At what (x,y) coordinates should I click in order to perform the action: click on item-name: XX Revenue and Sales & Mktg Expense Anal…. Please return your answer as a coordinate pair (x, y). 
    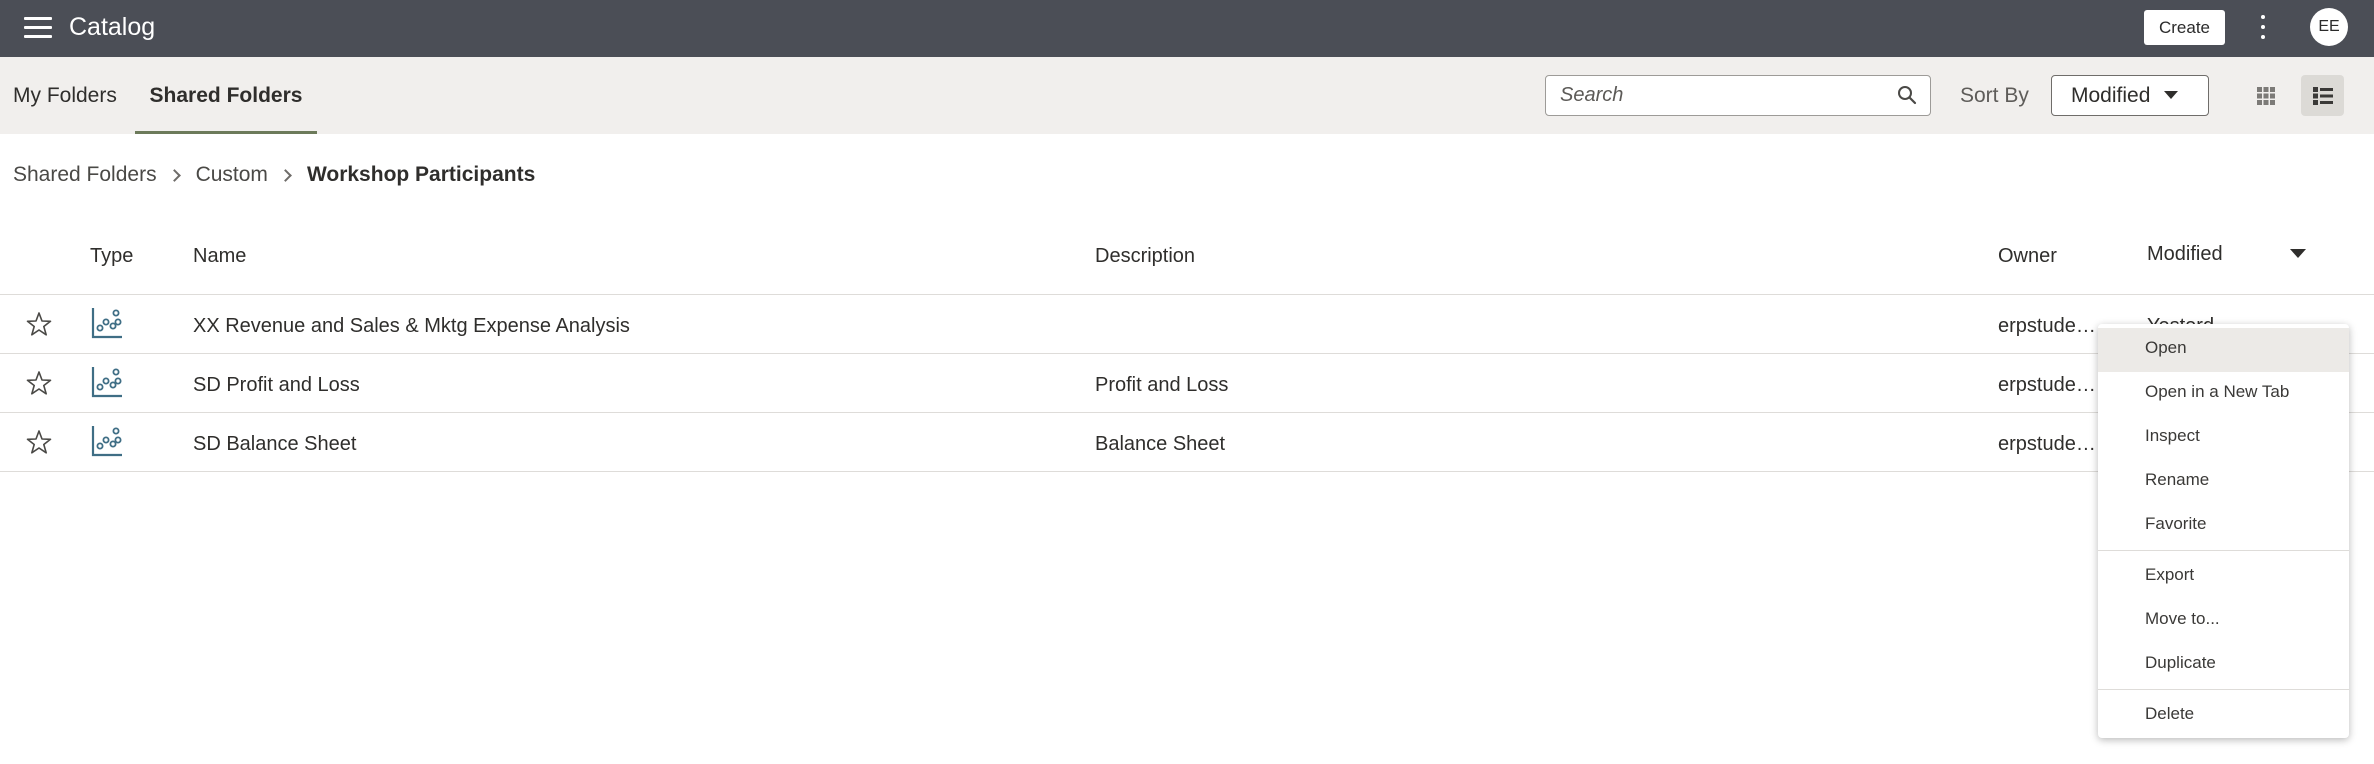
    Looking at the image, I should click on (411, 326).